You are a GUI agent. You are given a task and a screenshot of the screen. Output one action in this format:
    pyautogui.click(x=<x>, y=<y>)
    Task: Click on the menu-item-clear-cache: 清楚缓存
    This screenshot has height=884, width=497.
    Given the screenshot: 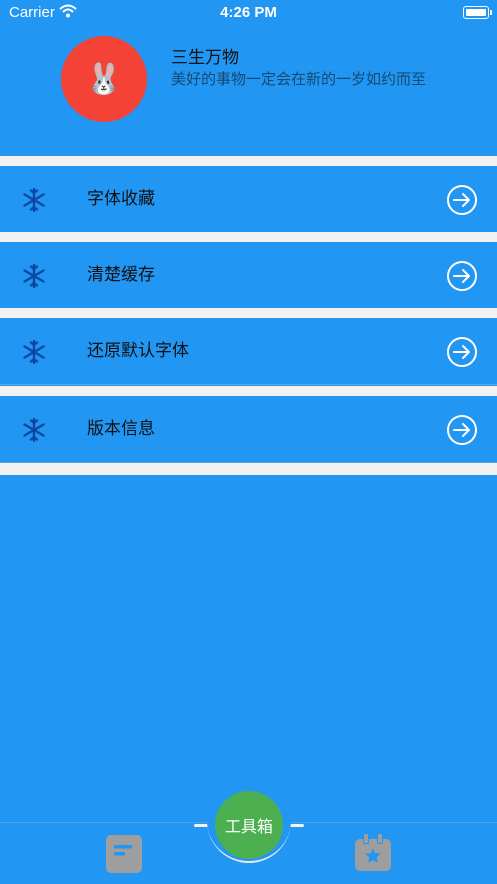 What is the action you would take?
    pyautogui.click(x=248, y=275)
    